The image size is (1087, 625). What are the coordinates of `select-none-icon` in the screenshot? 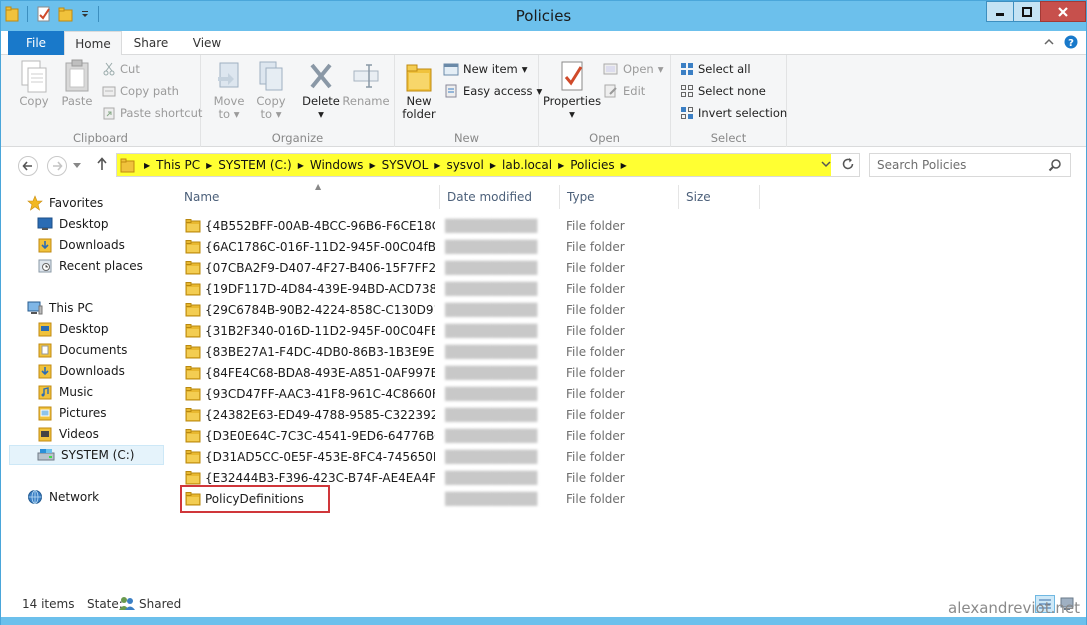 It's located at (687, 91).